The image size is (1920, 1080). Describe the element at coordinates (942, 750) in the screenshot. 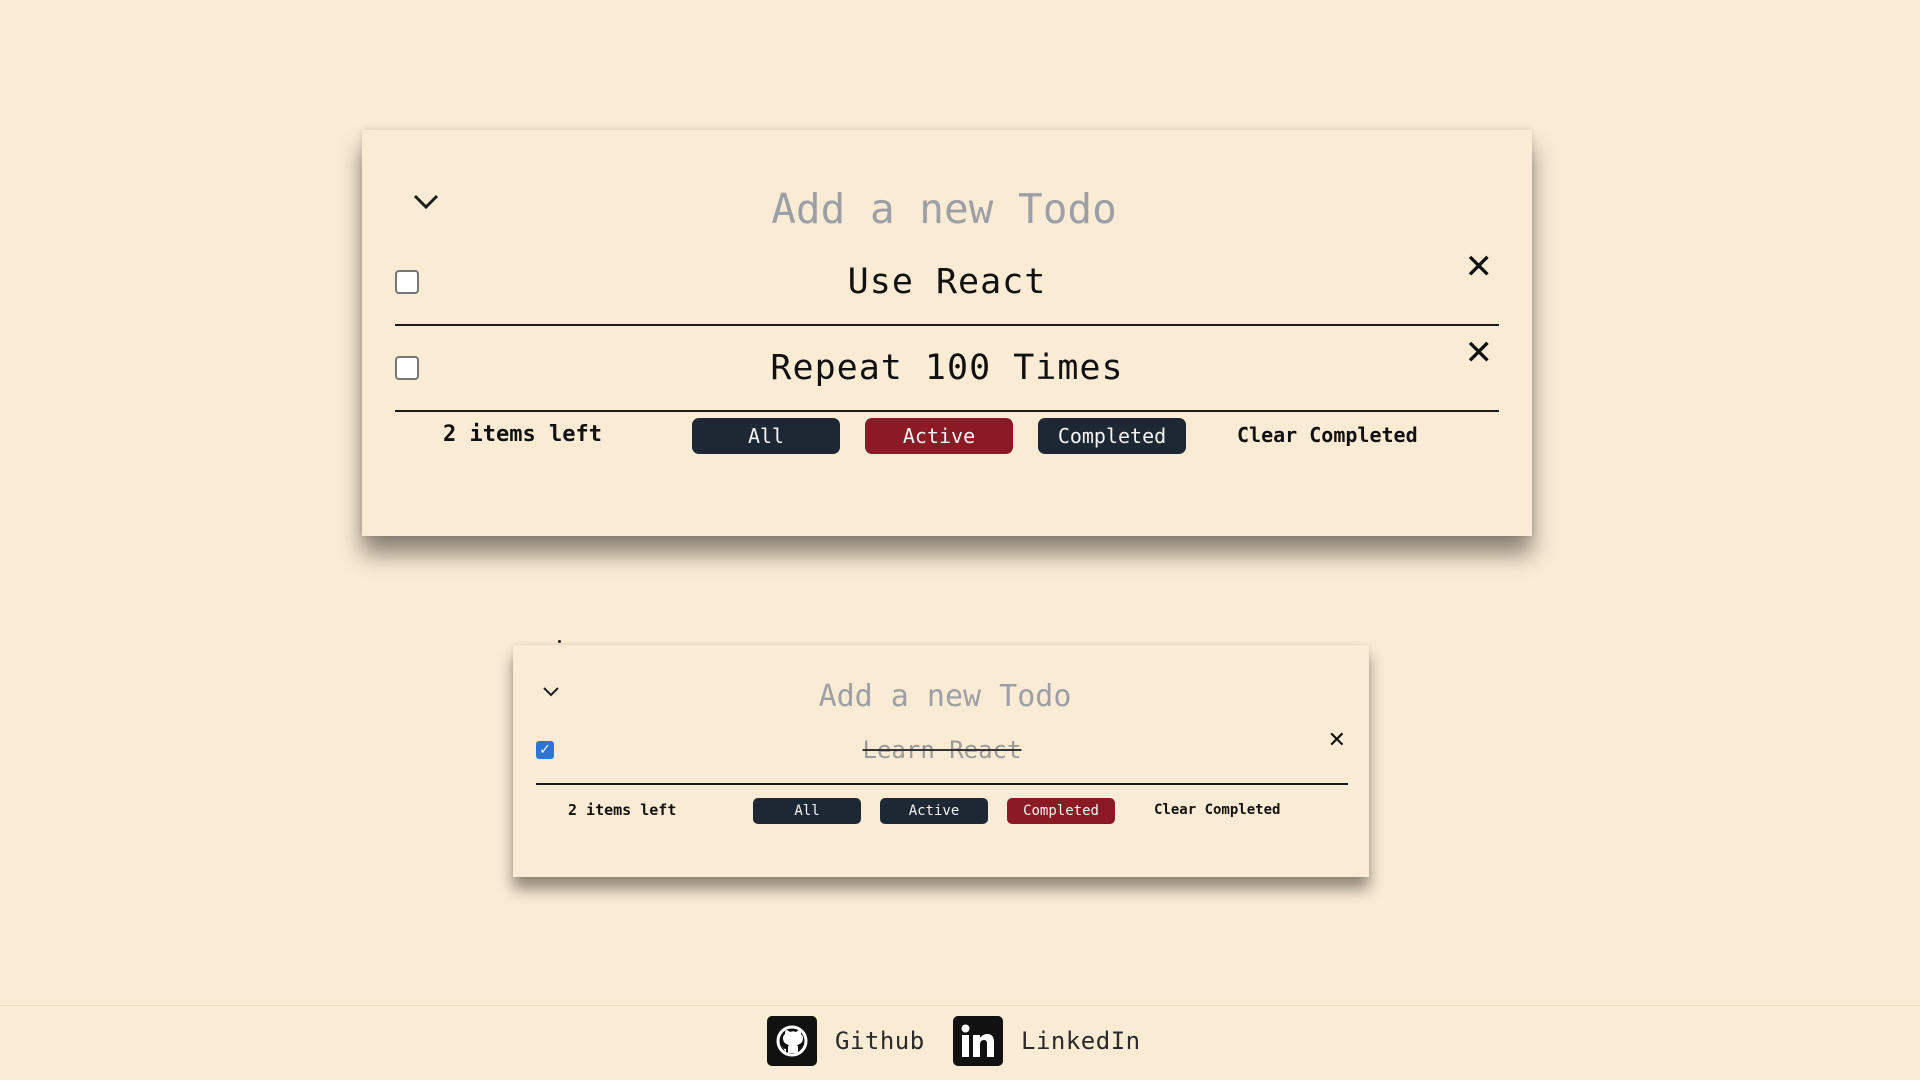

I see `todo-text: Learn React` at that location.